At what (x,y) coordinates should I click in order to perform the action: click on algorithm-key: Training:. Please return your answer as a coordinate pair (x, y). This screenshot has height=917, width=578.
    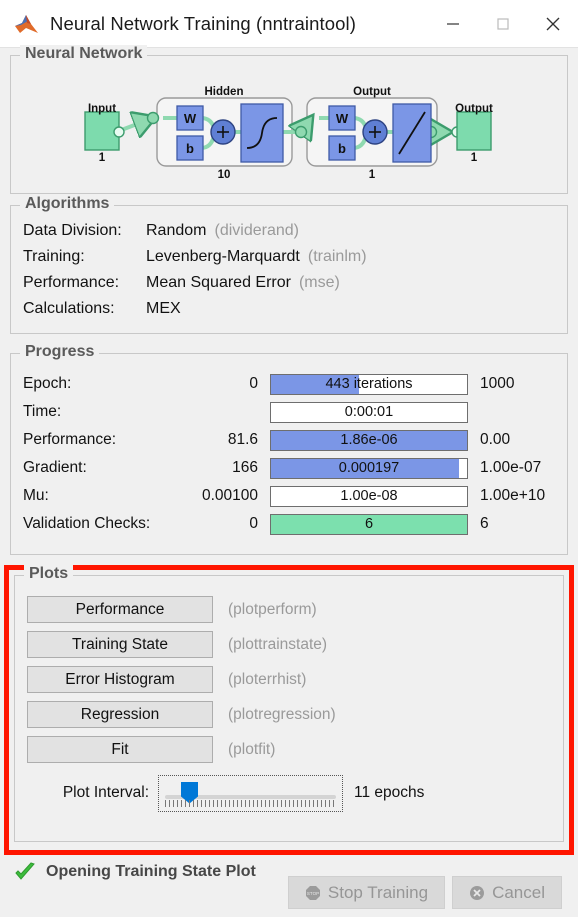
    Looking at the image, I should click on (54, 256).